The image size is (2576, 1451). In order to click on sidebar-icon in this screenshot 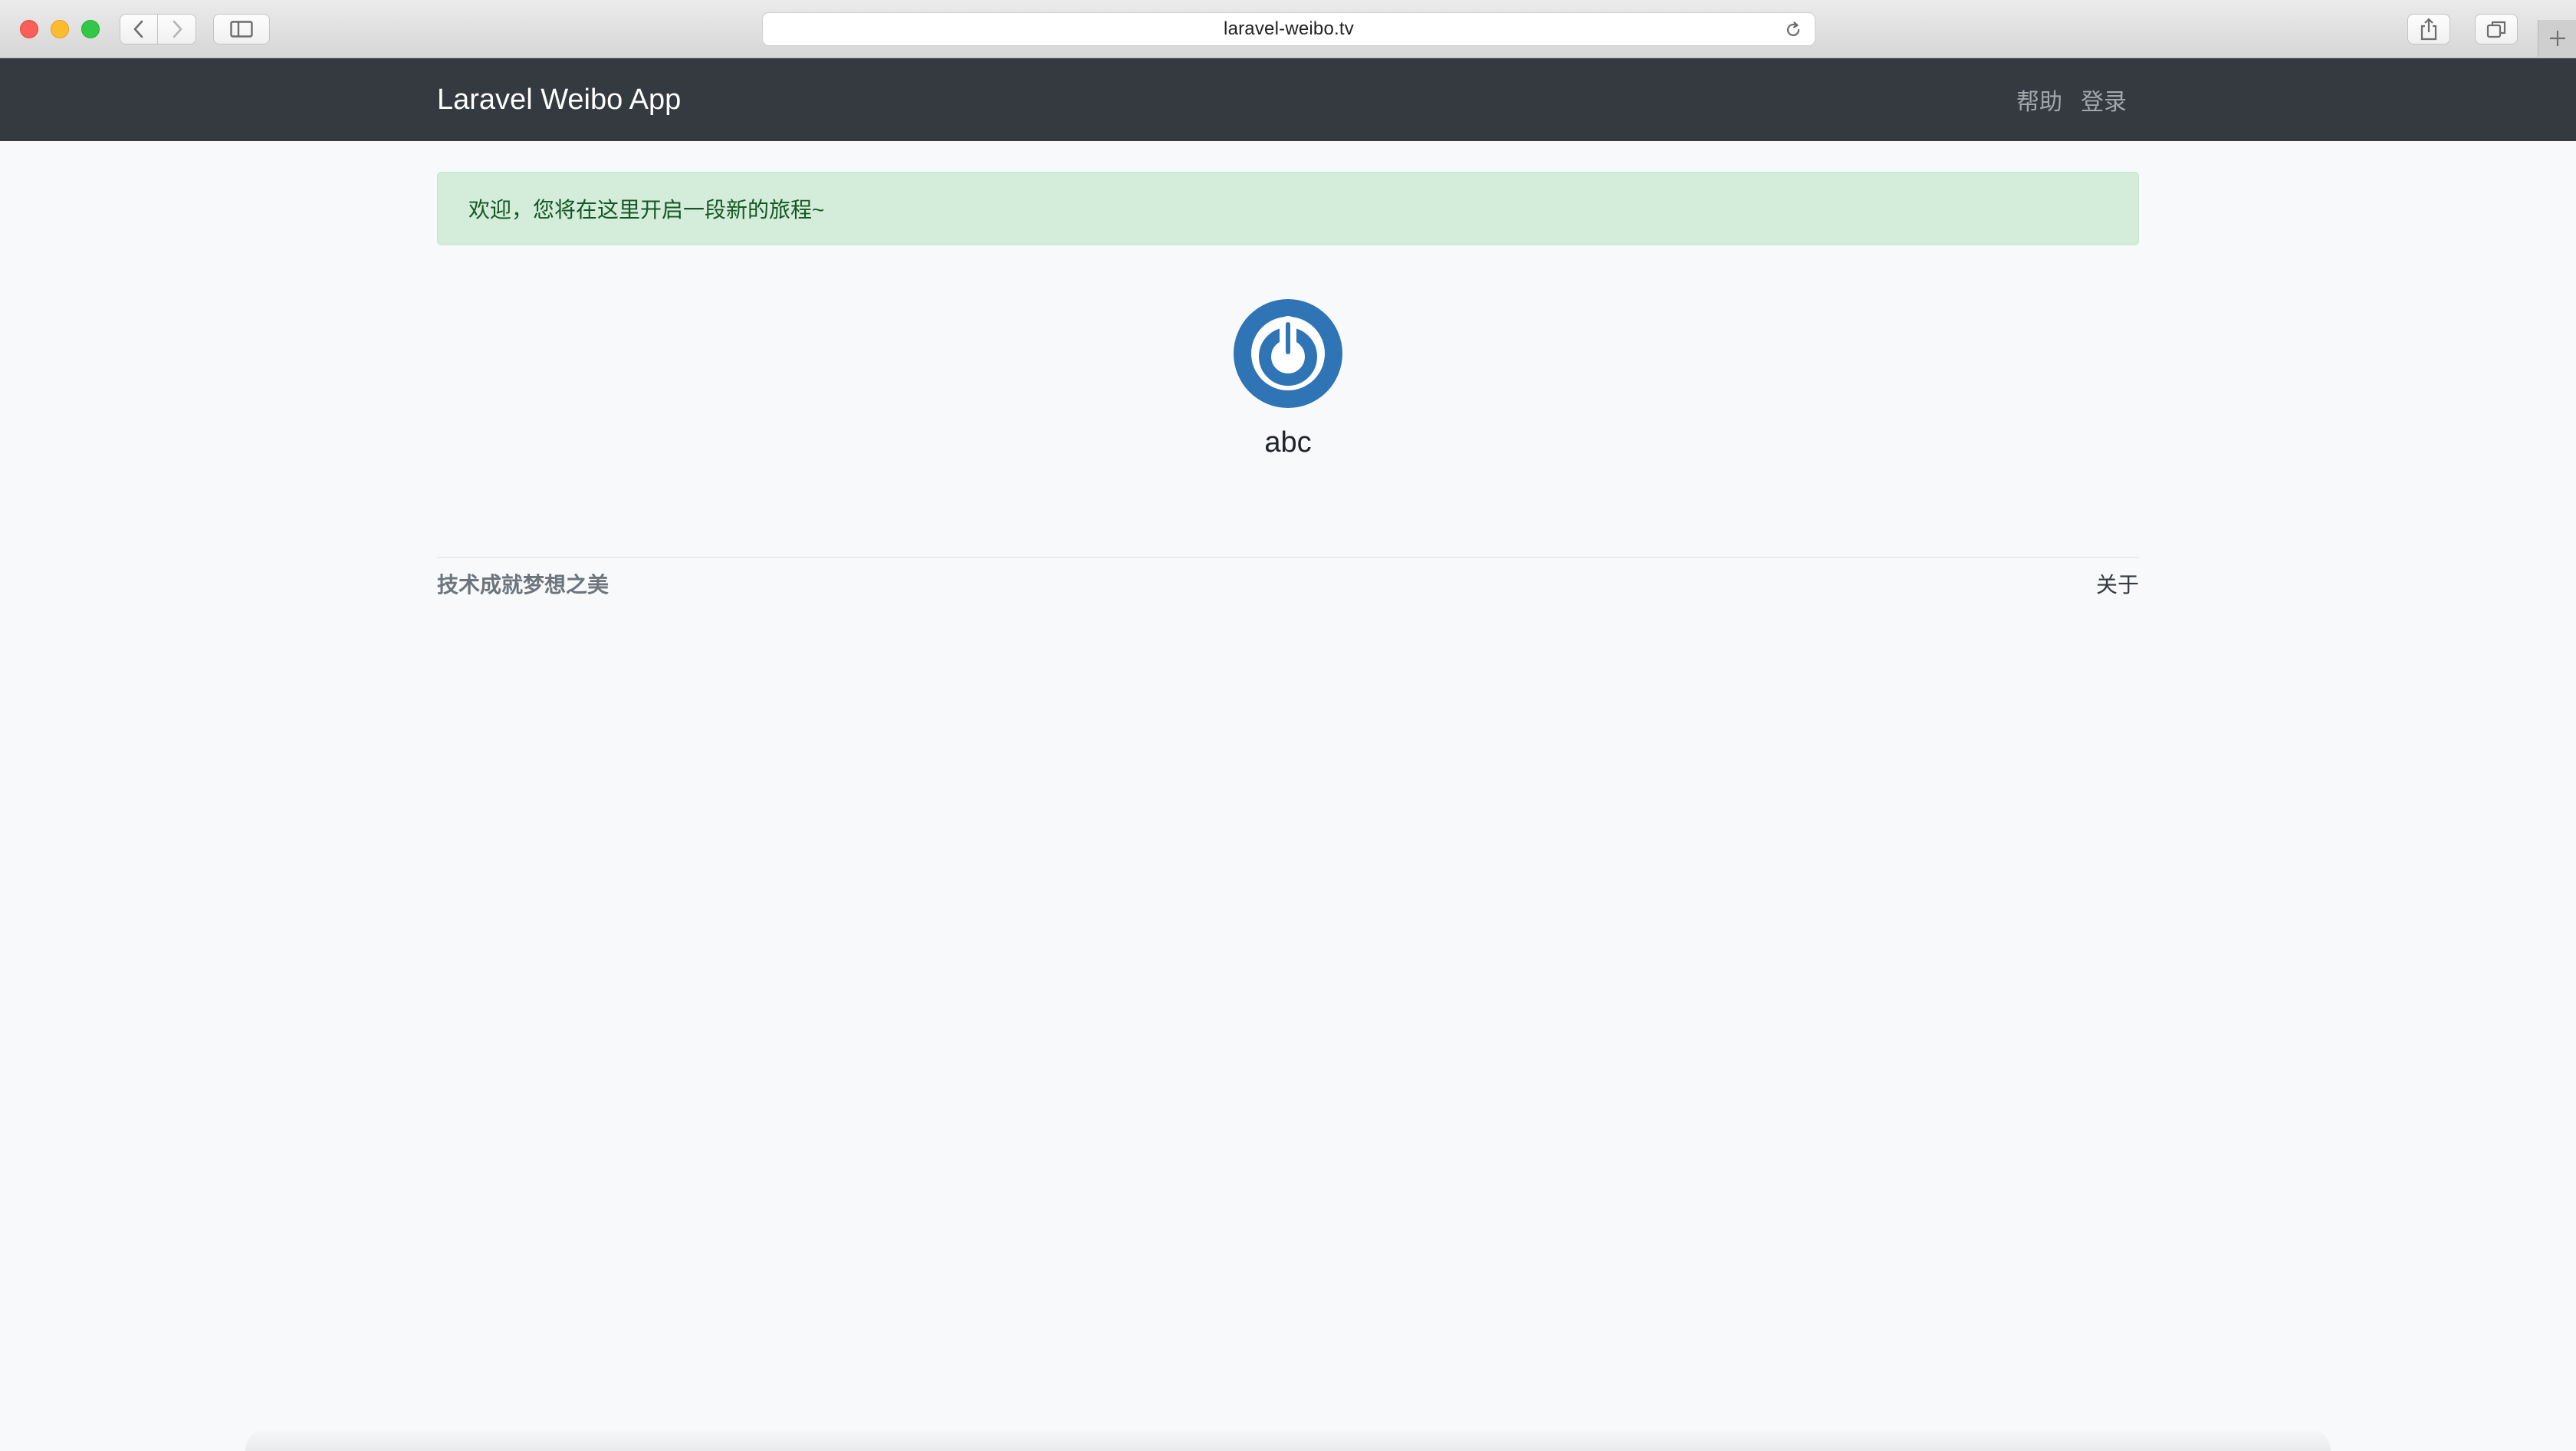, I will do `click(242, 29)`.